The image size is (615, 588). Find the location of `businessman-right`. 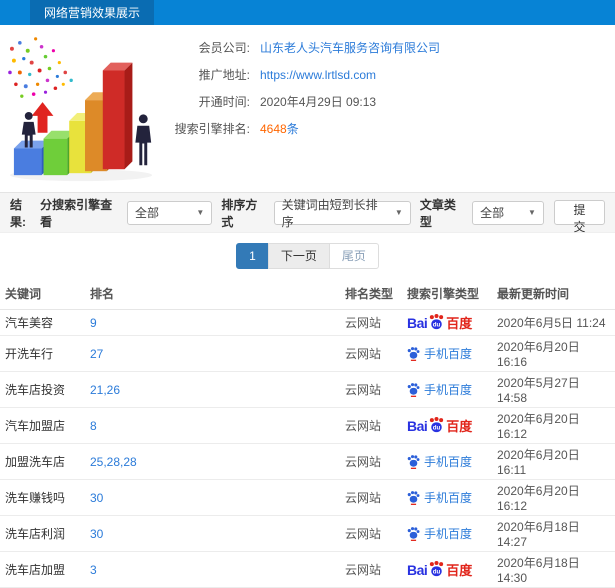

businessman-right is located at coordinates (143, 140).